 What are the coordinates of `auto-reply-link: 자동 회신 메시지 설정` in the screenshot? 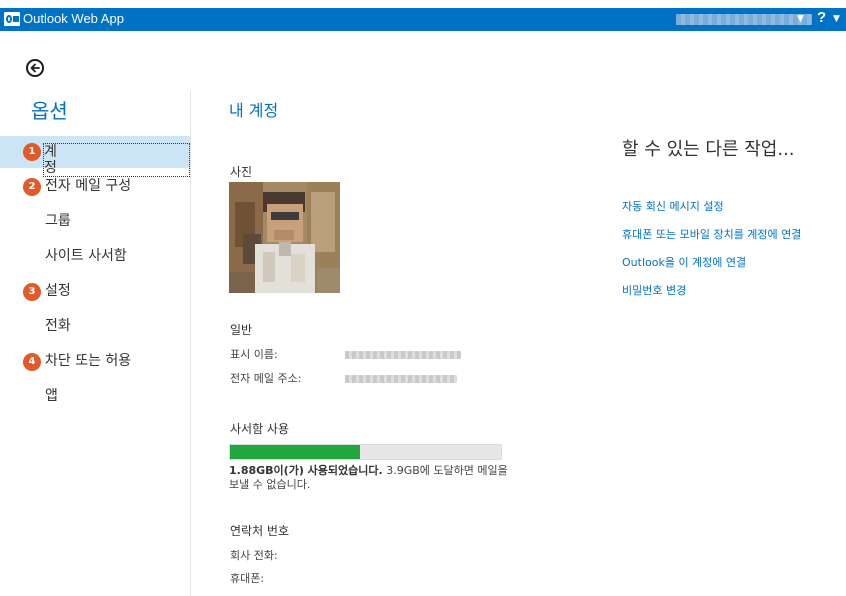 It's located at (673, 207).